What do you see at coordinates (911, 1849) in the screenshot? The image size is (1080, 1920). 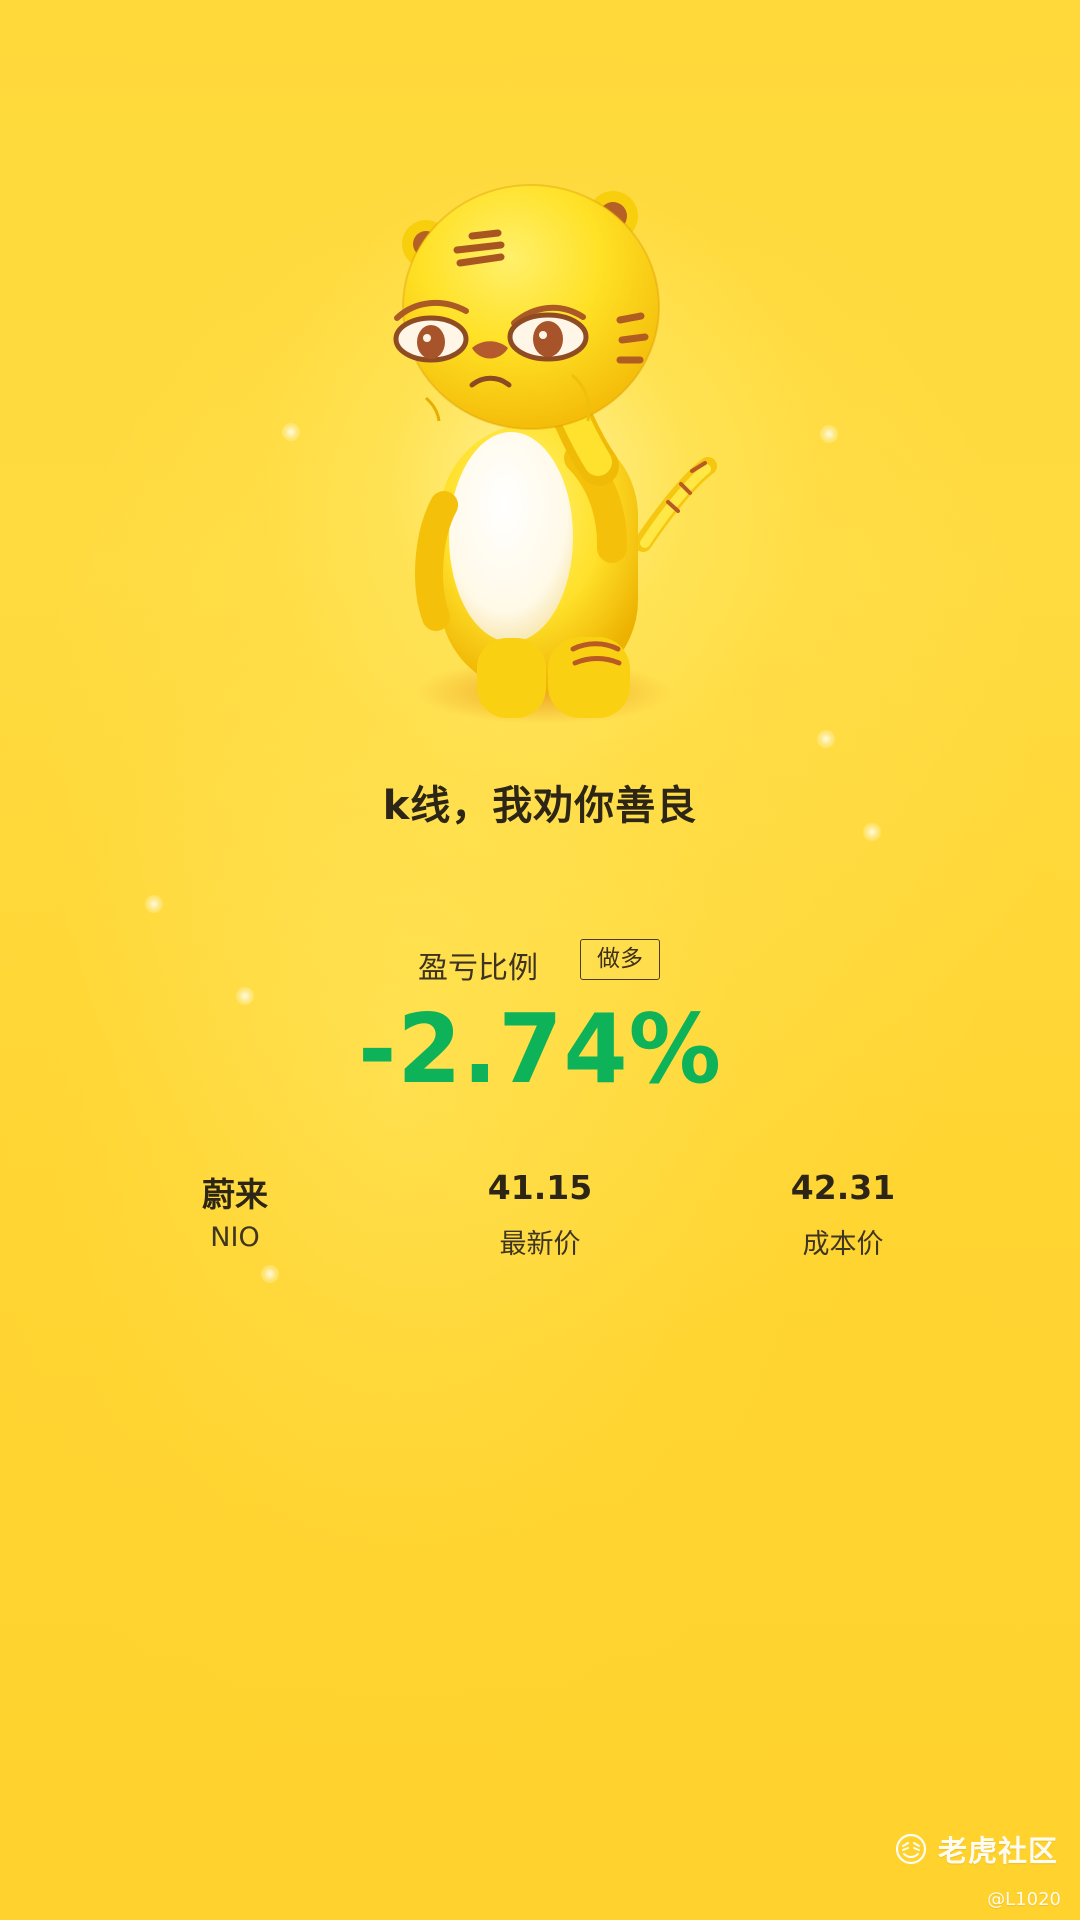 I see `tiger-logo-icon` at bounding box center [911, 1849].